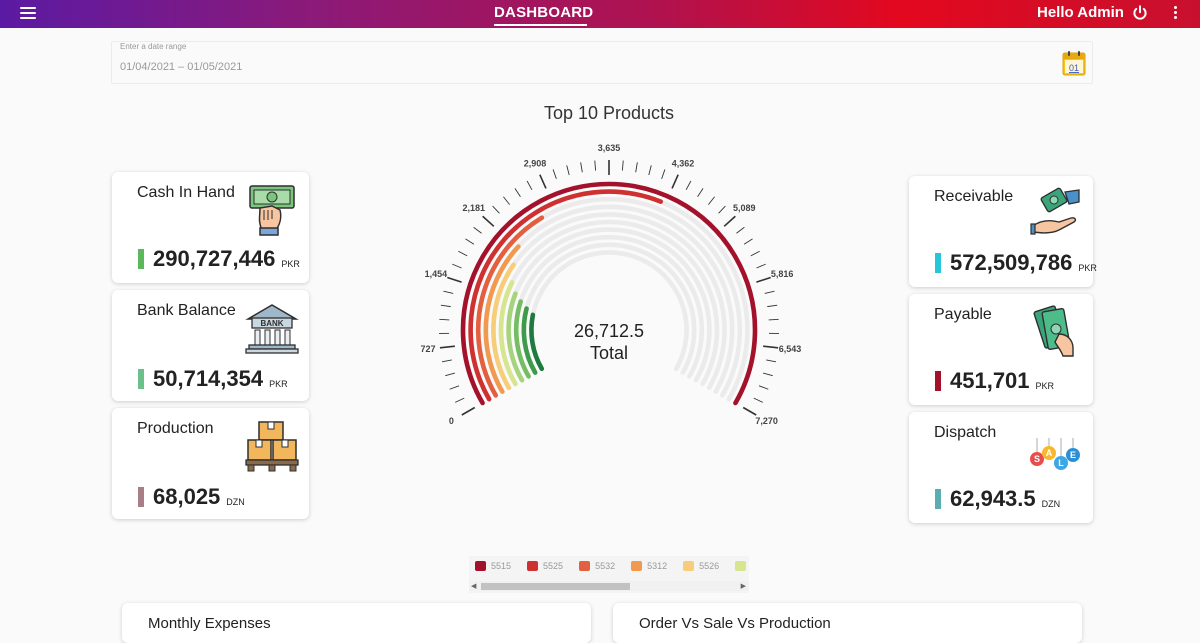 This screenshot has width=1200, height=643. Describe the element at coordinates (535, 164) in the screenshot. I see `gauge-tick-label: 2,908` at that location.